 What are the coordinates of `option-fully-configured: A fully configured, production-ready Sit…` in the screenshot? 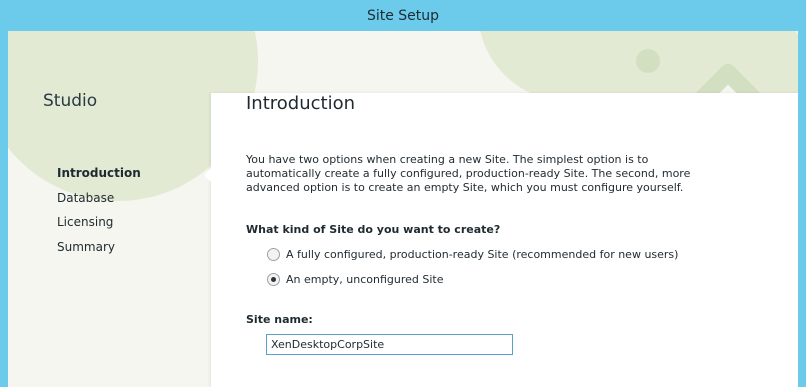 It's located at (472, 254).